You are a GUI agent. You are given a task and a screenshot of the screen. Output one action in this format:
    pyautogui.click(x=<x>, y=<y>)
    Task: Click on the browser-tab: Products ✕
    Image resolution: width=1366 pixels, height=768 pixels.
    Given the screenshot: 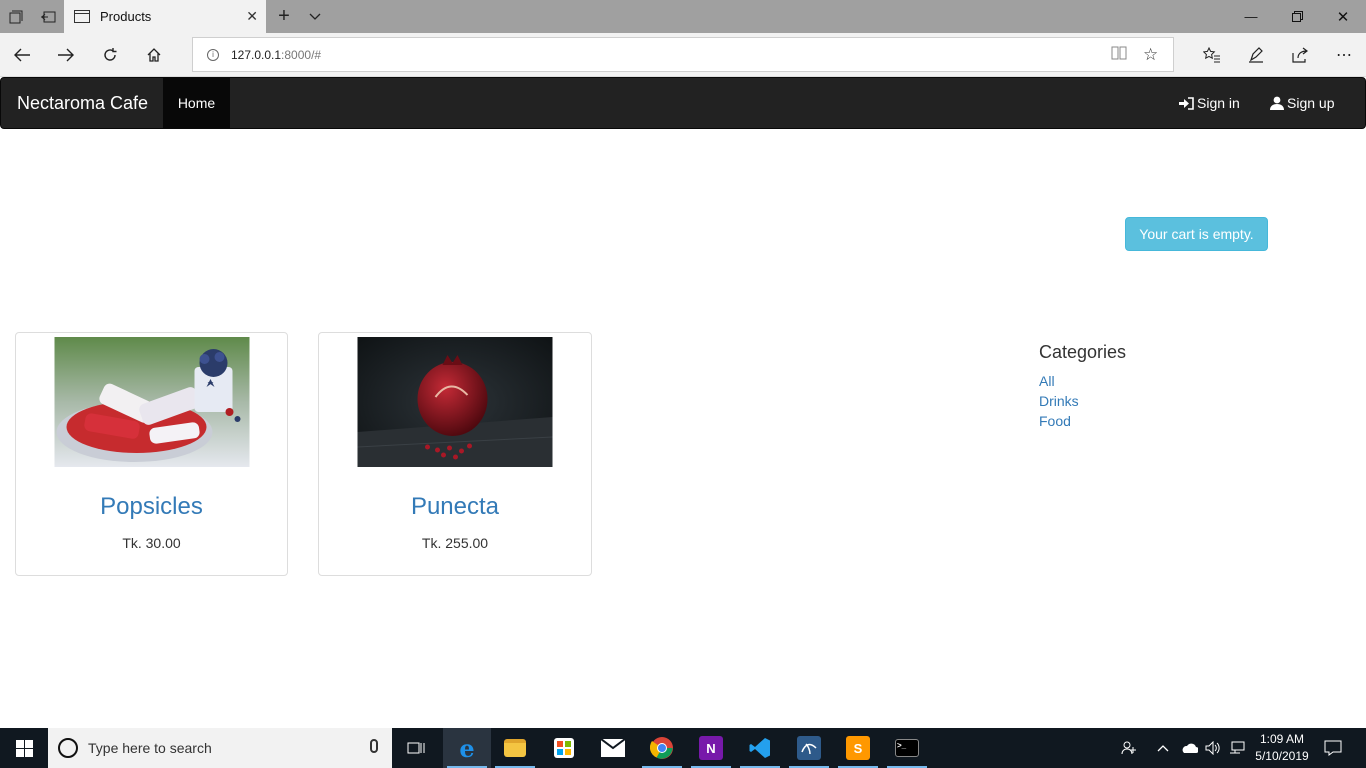 What is the action you would take?
    pyautogui.click(x=165, y=16)
    